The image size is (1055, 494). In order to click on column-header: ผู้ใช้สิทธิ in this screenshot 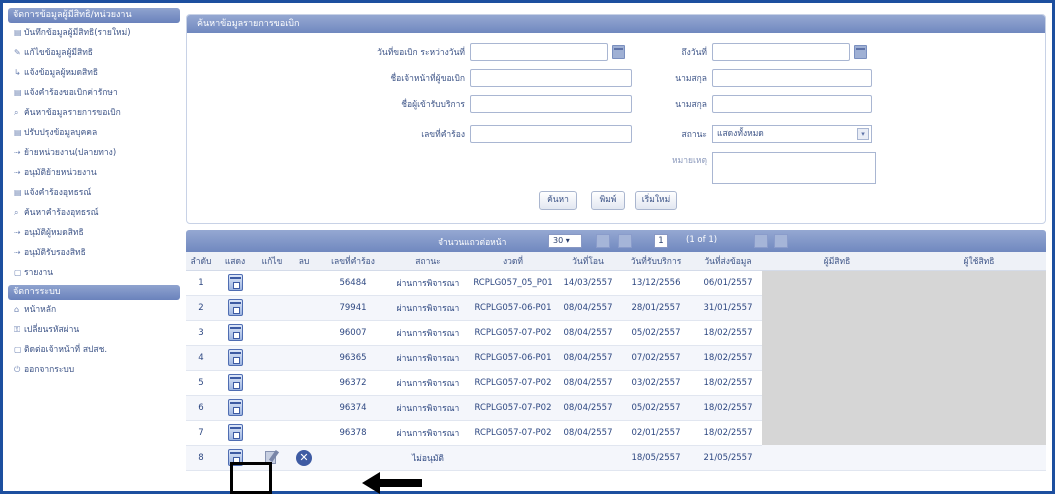, I will do `click(979, 261)`.